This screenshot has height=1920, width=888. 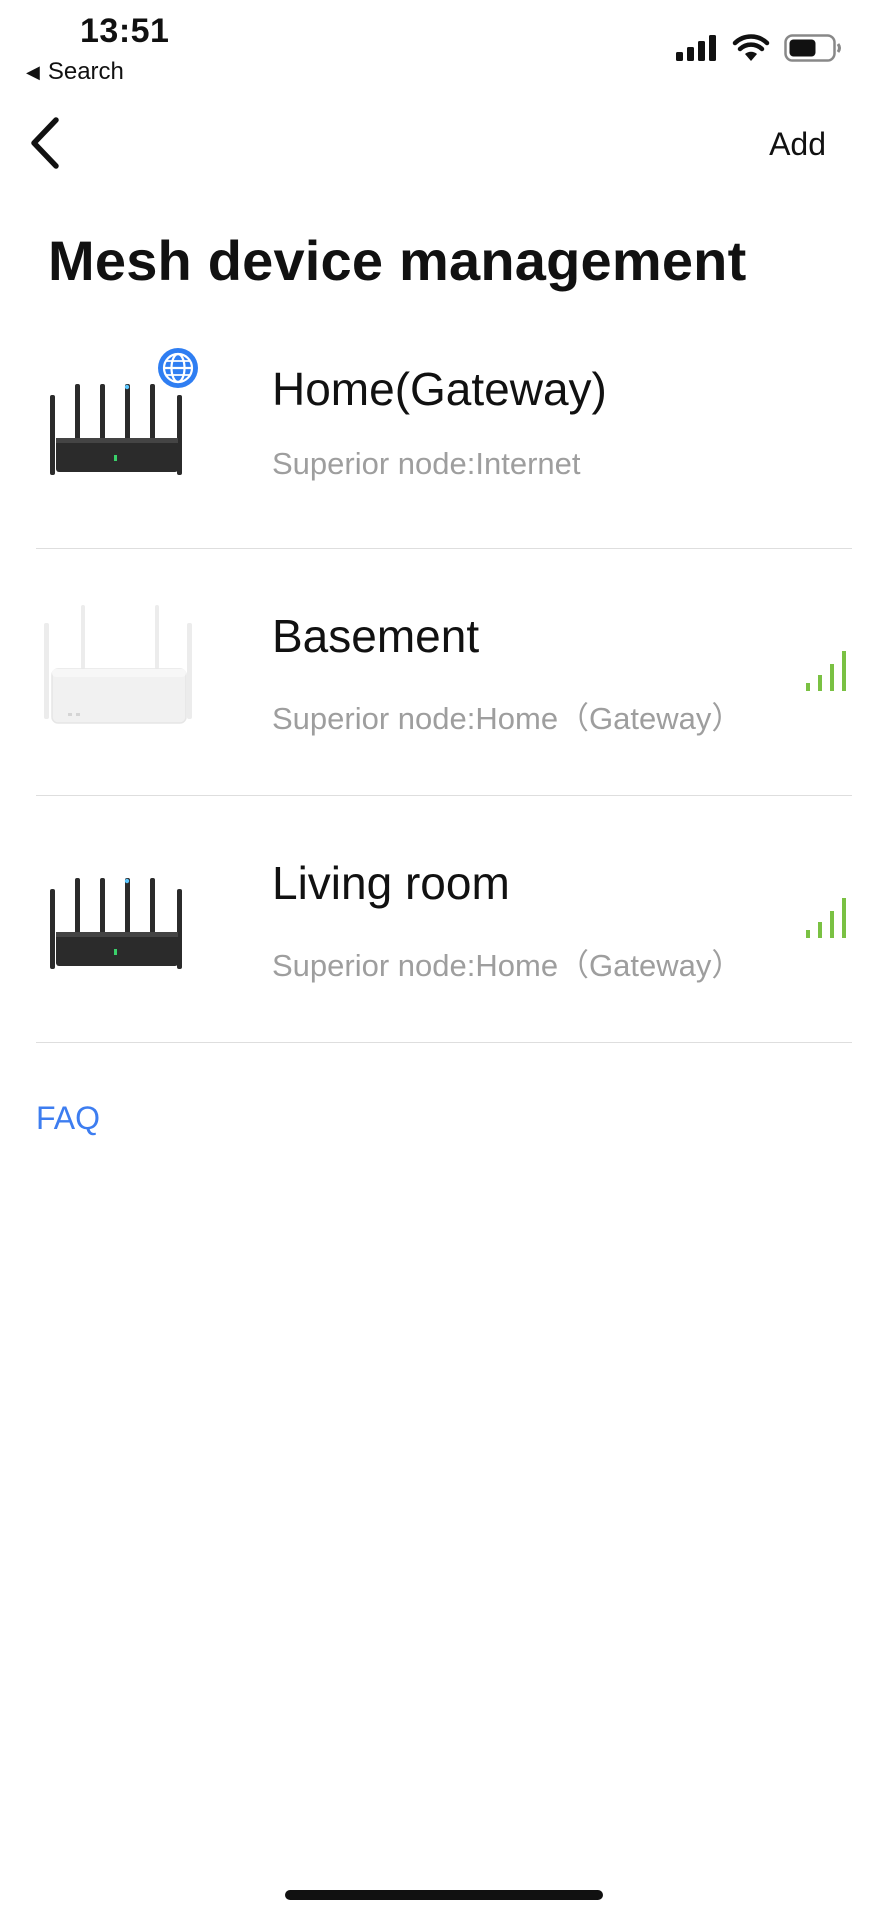 What do you see at coordinates (812, 48) in the screenshot?
I see `battery-icon` at bounding box center [812, 48].